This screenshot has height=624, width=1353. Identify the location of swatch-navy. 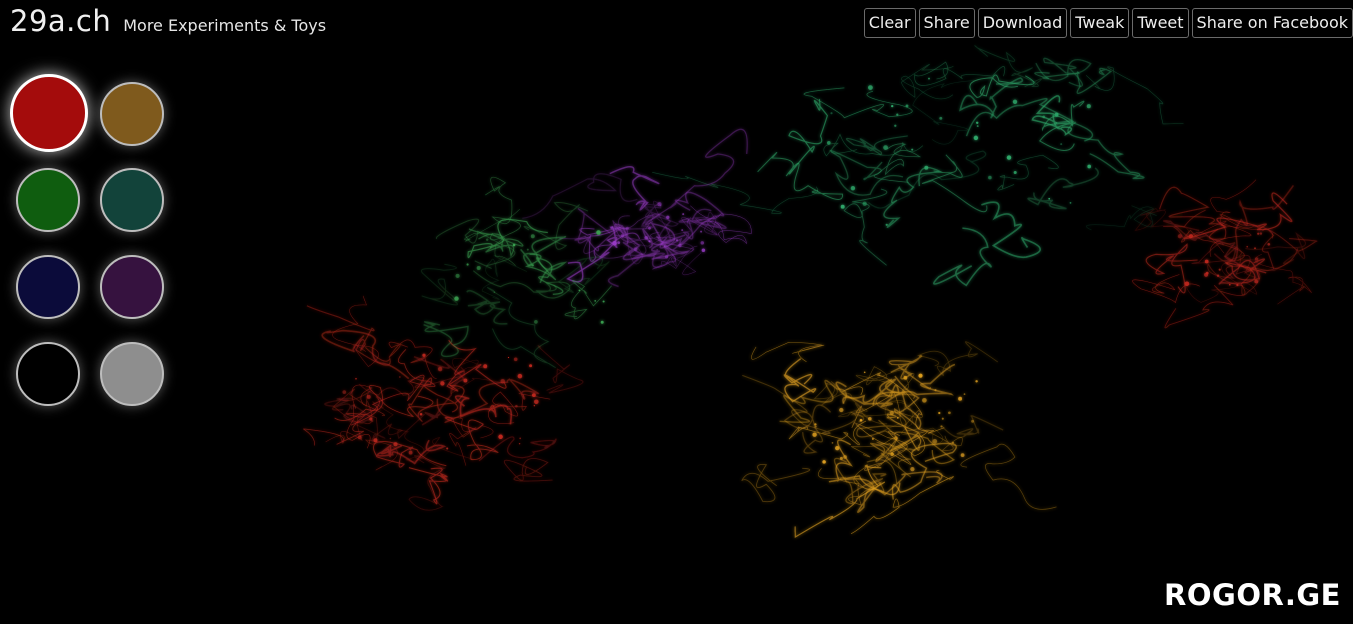
(48, 287).